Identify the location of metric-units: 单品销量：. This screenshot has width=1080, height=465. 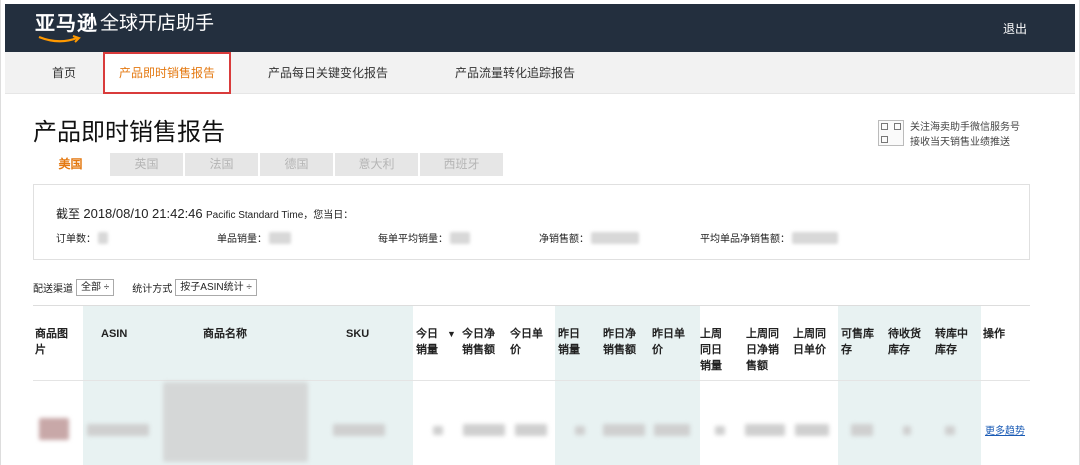
(254, 237).